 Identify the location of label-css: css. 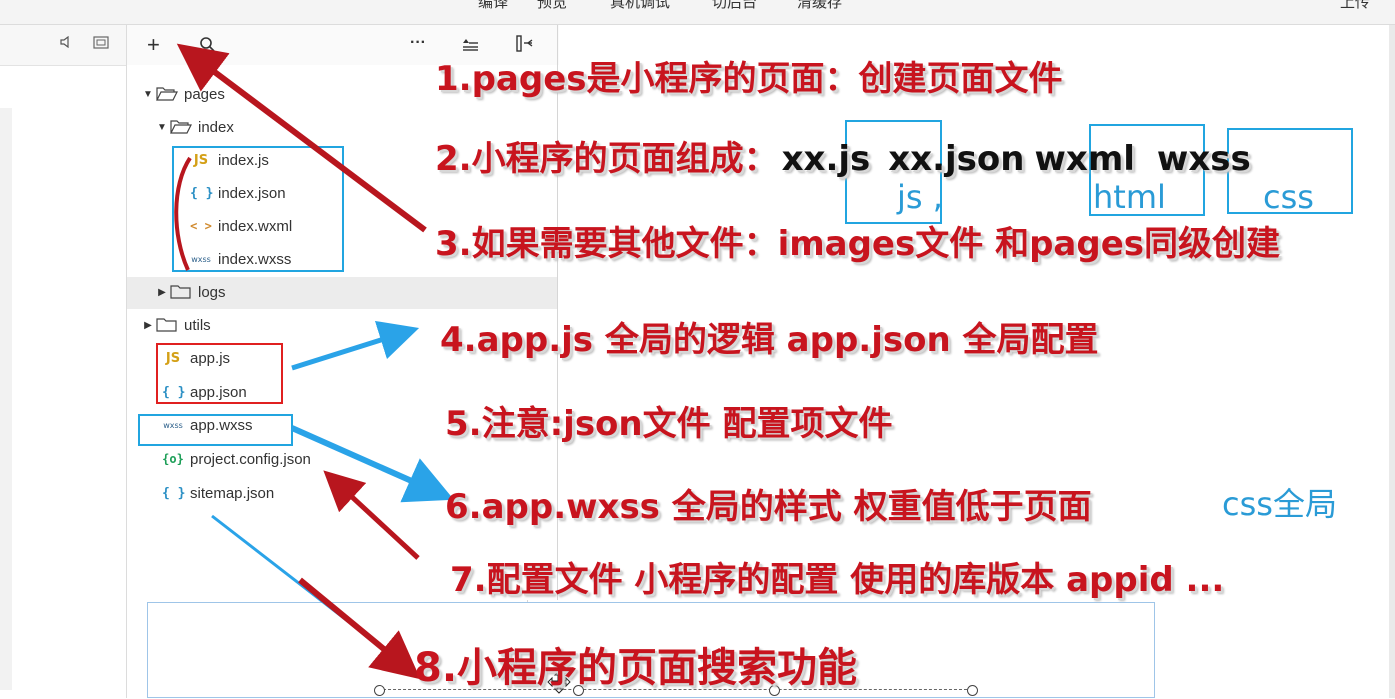
(1288, 197).